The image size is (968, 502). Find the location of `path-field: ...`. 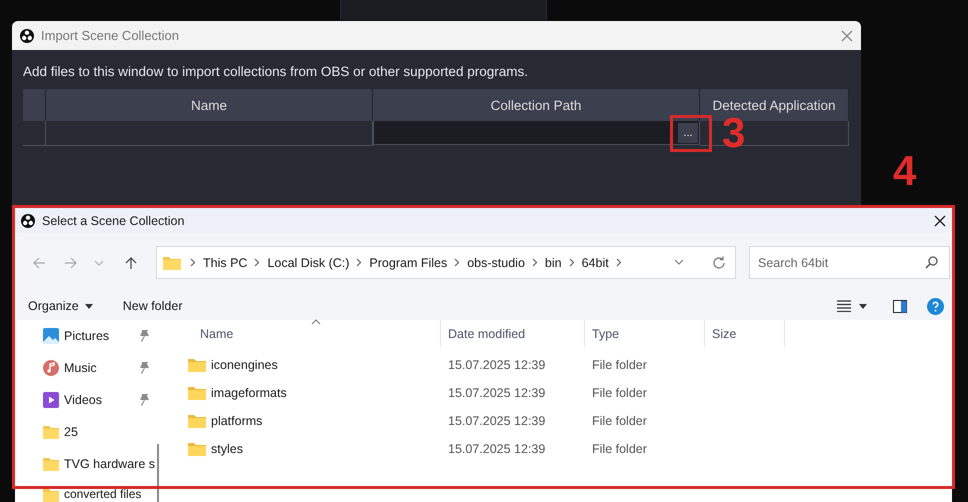

path-field: ... is located at coordinates (536, 133).